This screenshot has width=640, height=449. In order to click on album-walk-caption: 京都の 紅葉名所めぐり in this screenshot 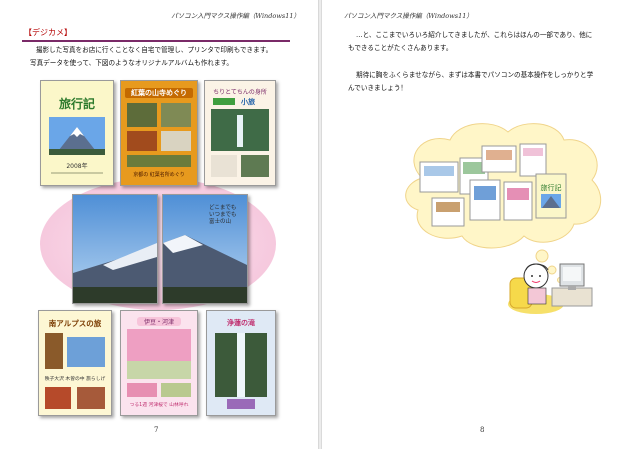, I will do `click(159, 175)`.